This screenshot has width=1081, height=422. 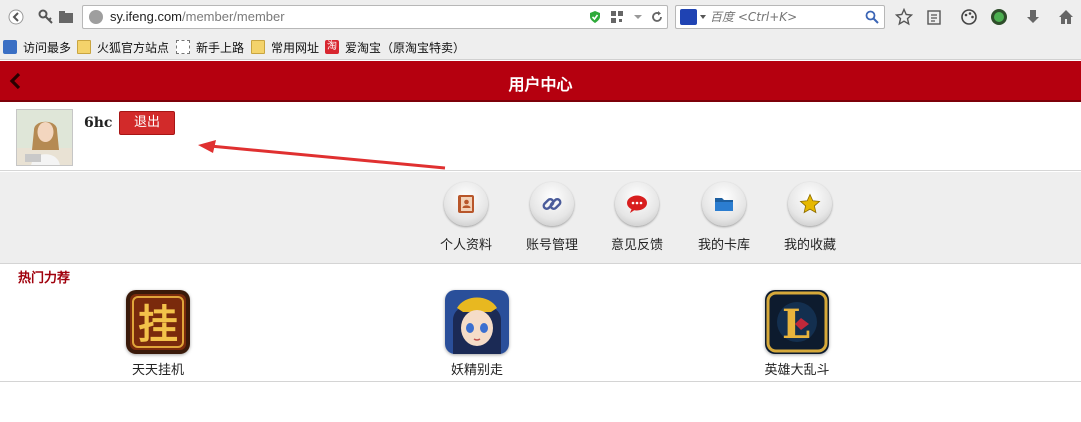 I want to click on shield-icon, so click(x=595, y=17).